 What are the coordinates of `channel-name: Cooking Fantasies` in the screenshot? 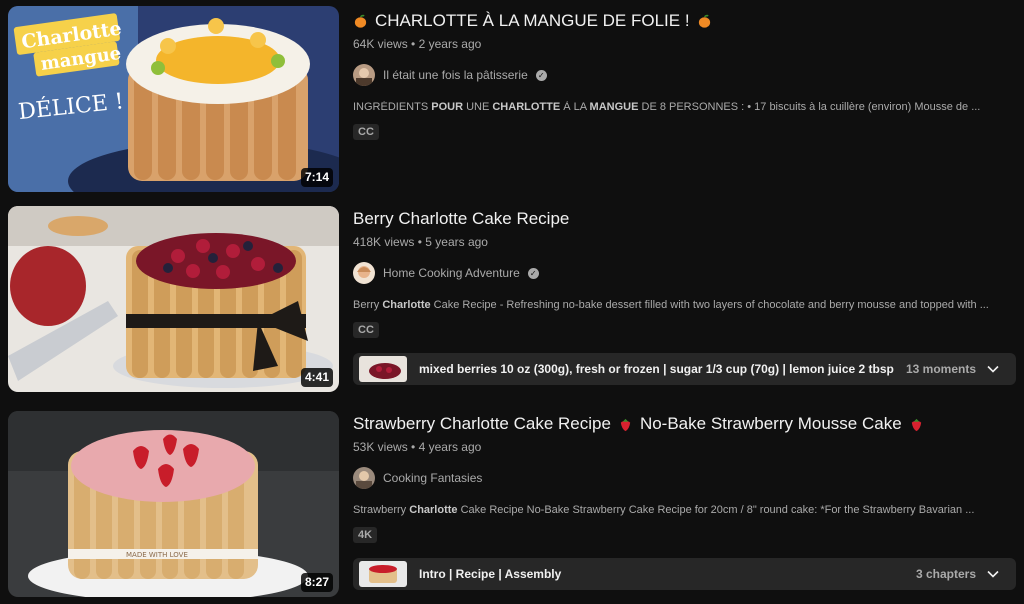 It's located at (432, 478).